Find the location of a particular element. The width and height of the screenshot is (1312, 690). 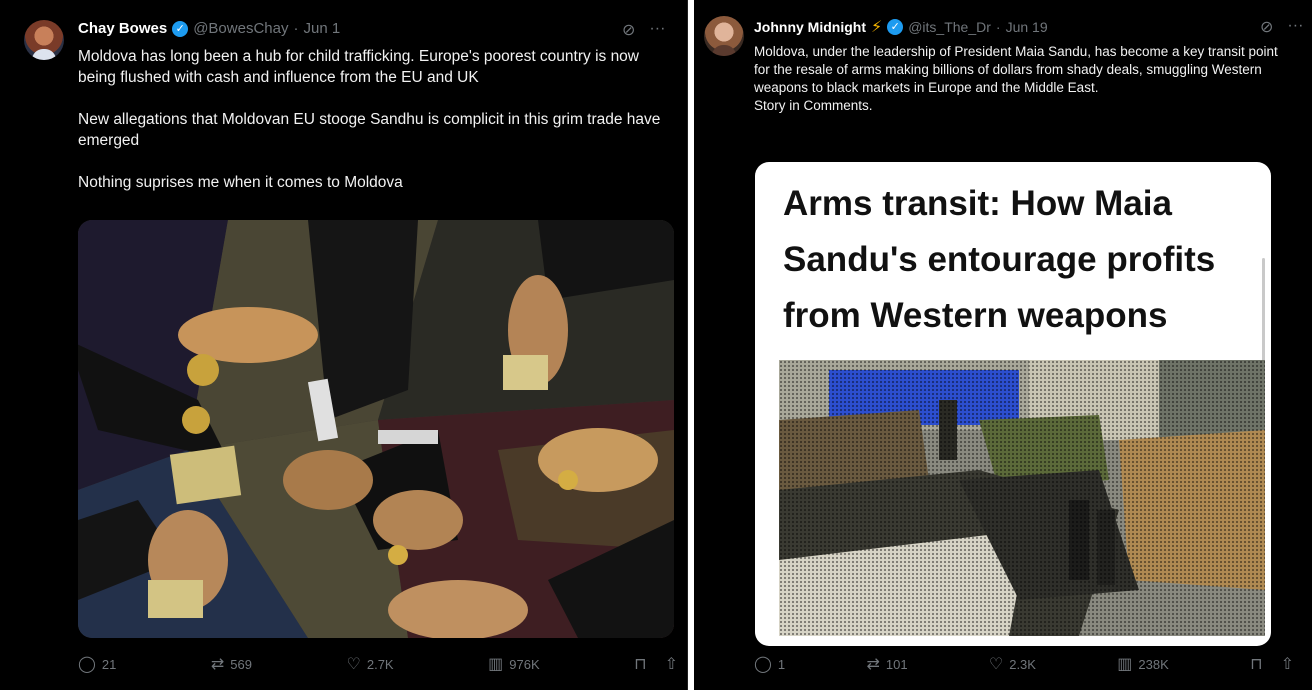

tweet-paragraph: Story in Comments. is located at coordinates (813, 105).